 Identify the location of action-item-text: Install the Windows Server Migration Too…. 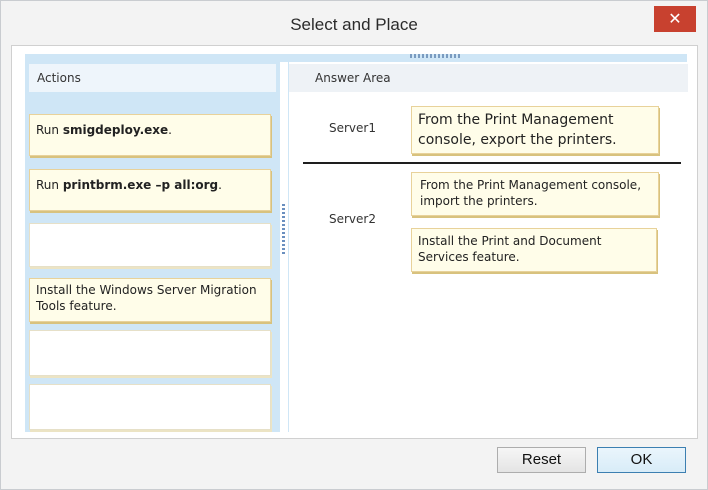
(146, 298).